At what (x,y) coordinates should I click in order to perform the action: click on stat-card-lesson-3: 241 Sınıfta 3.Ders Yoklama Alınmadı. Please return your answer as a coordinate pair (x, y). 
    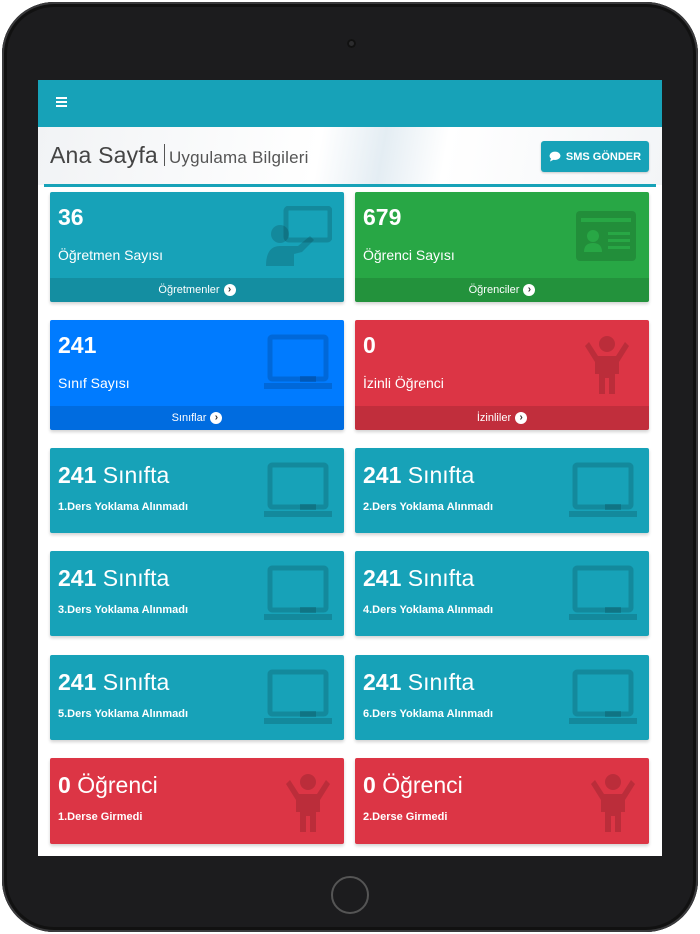
    Looking at the image, I should click on (197, 593).